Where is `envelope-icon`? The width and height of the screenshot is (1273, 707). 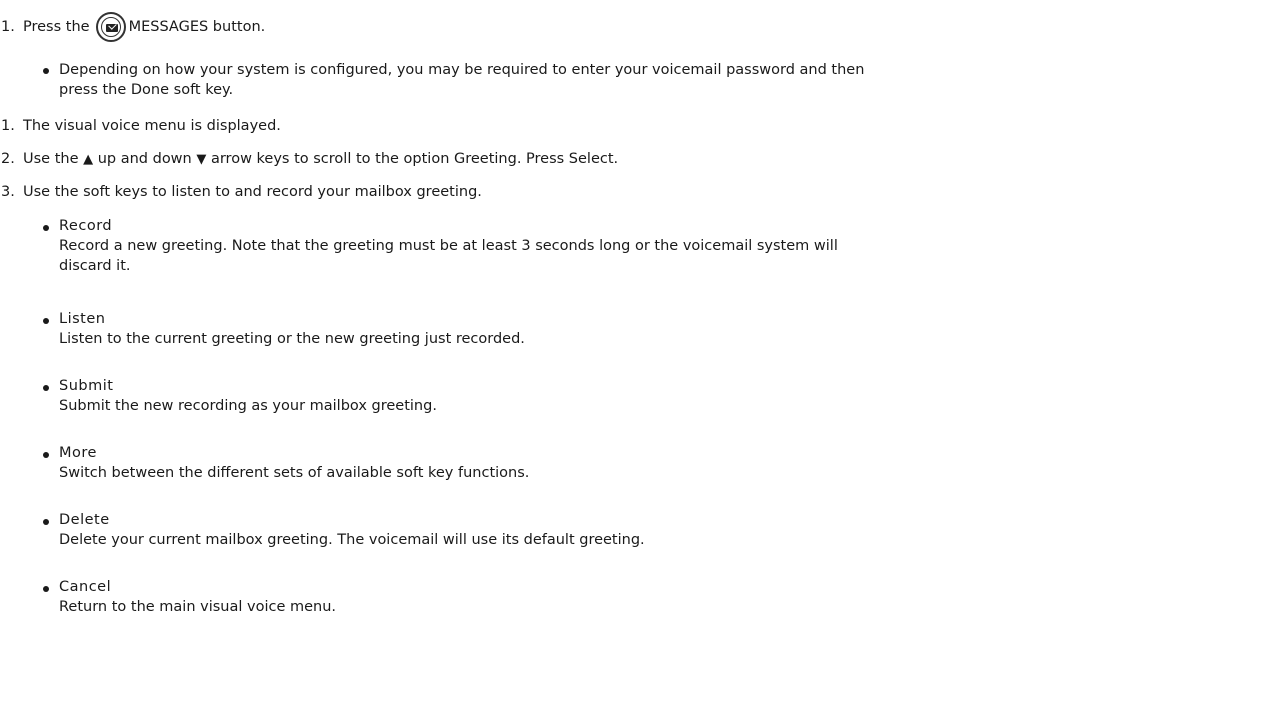
envelope-icon is located at coordinates (111, 28).